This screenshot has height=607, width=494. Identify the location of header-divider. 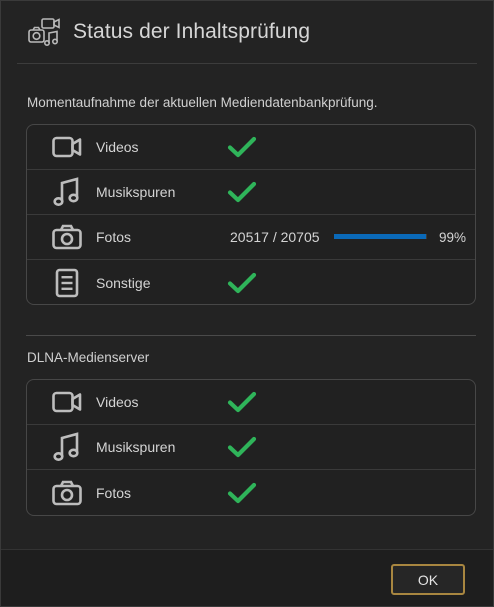
(247, 63).